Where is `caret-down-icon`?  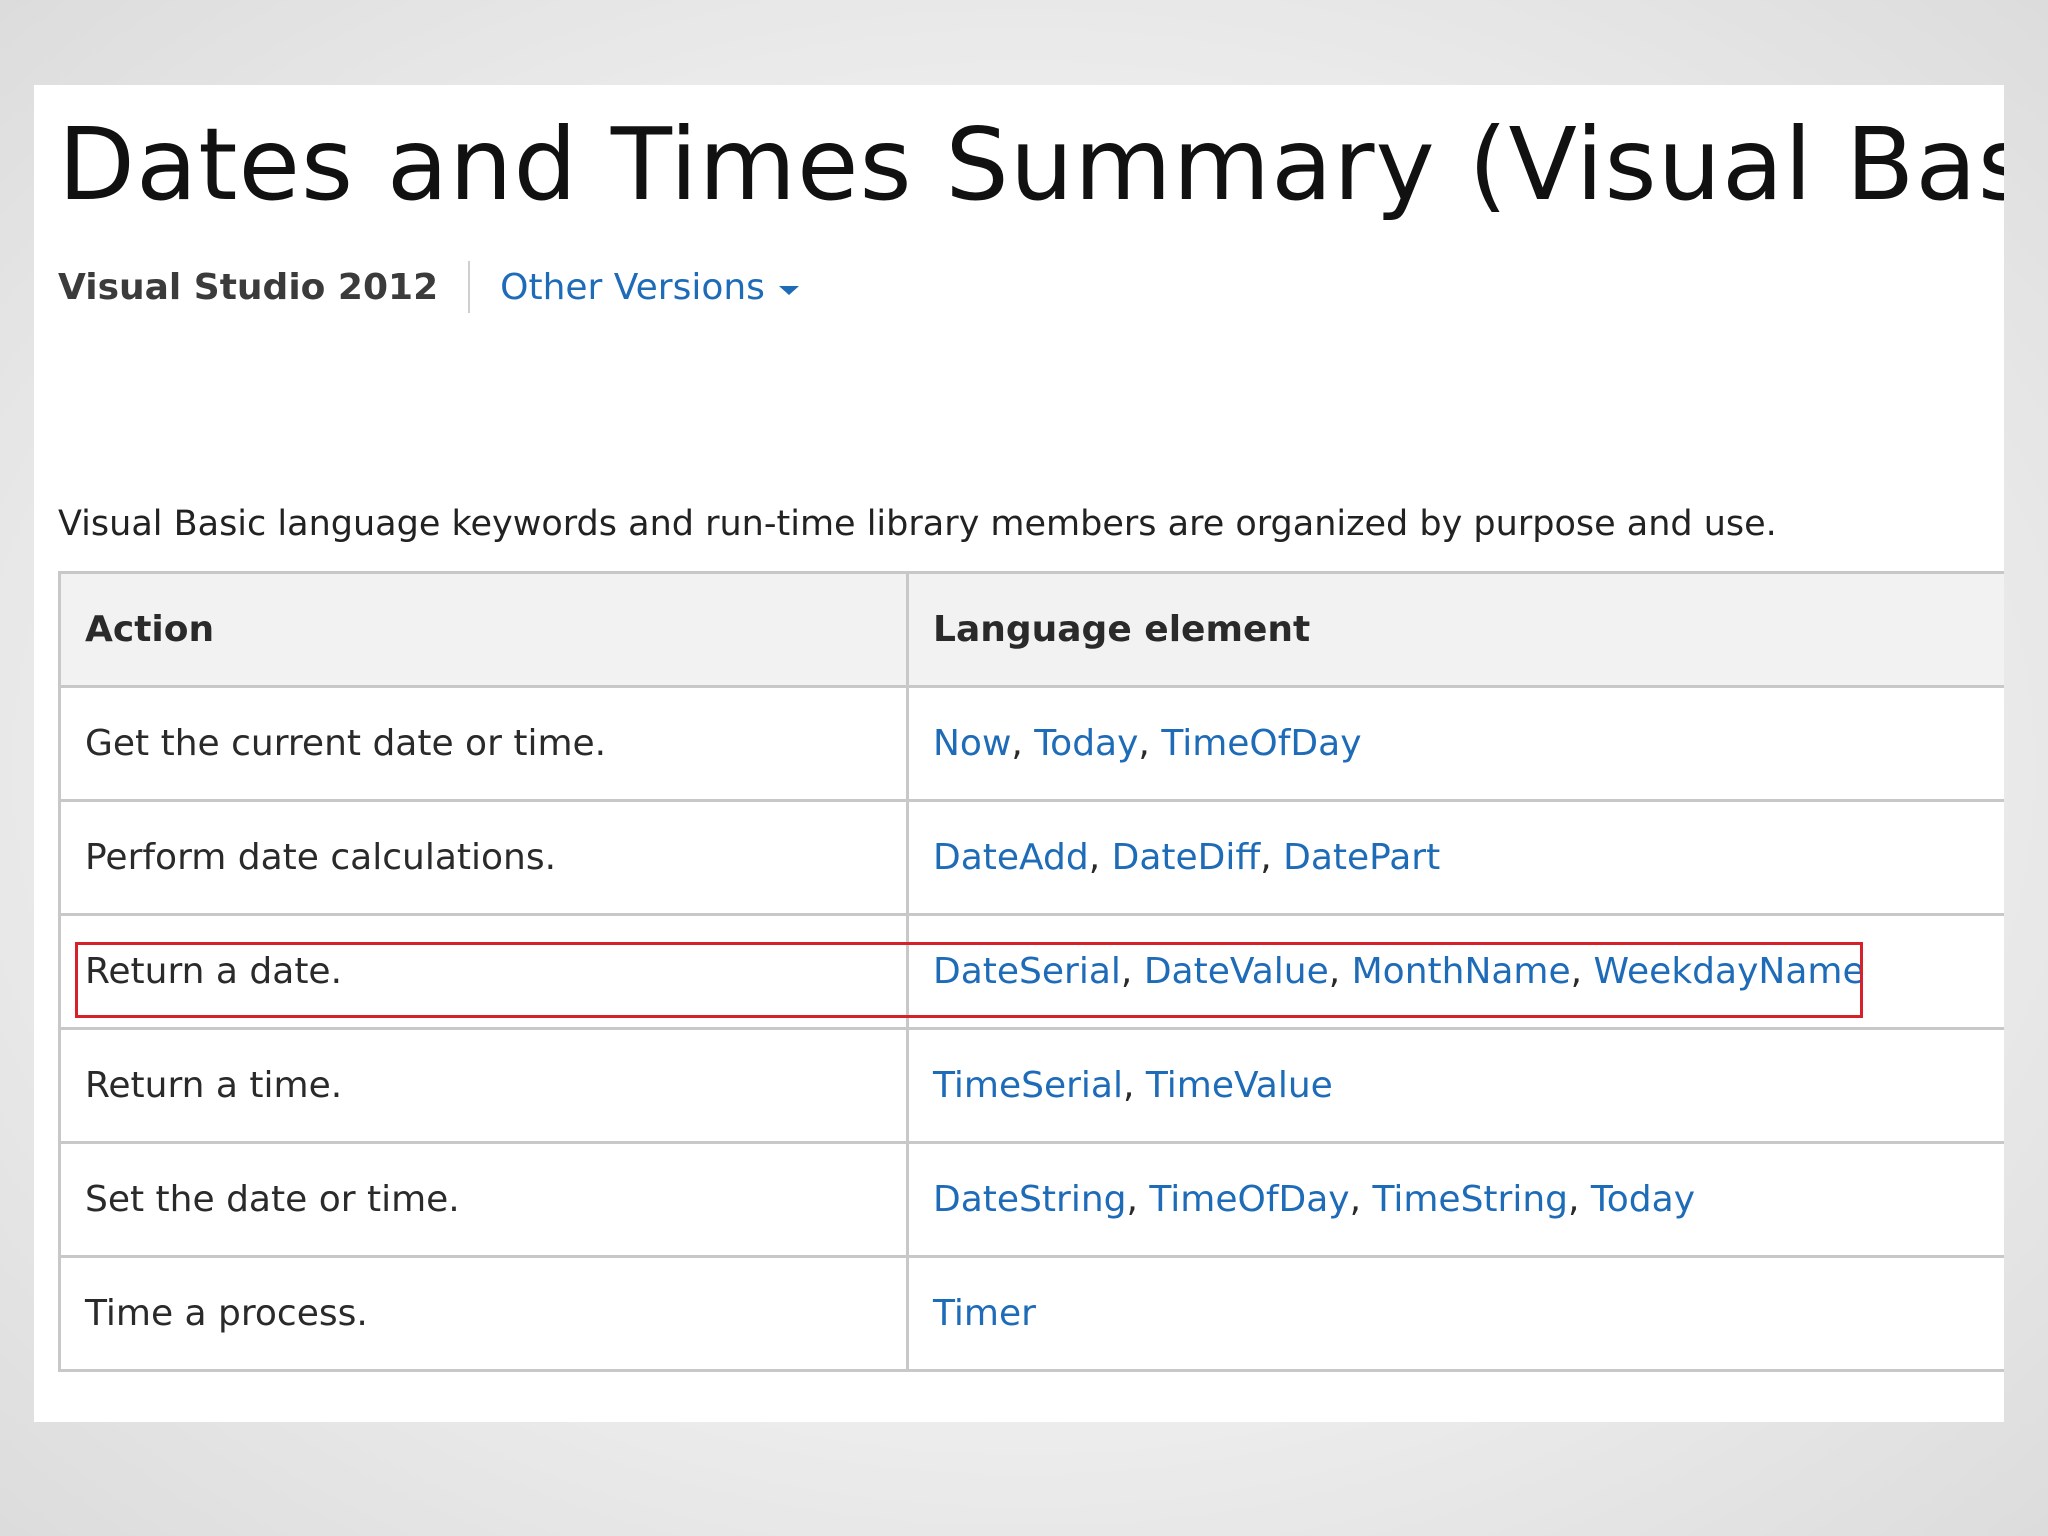 caret-down-icon is located at coordinates (788, 290).